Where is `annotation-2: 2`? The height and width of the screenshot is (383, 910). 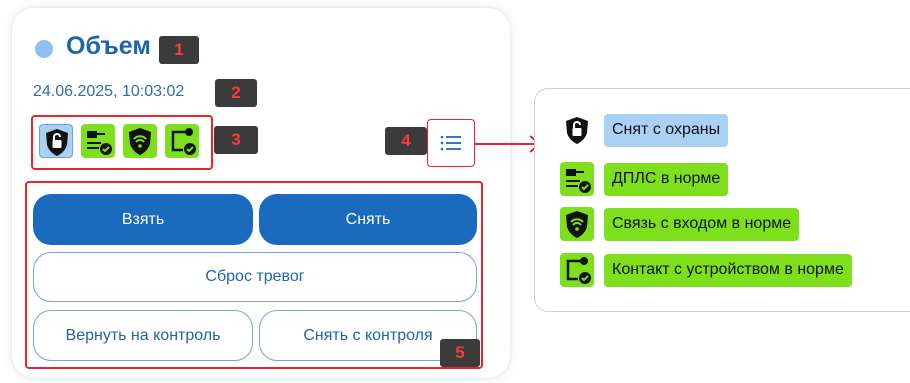
annotation-2: 2 is located at coordinates (236, 93).